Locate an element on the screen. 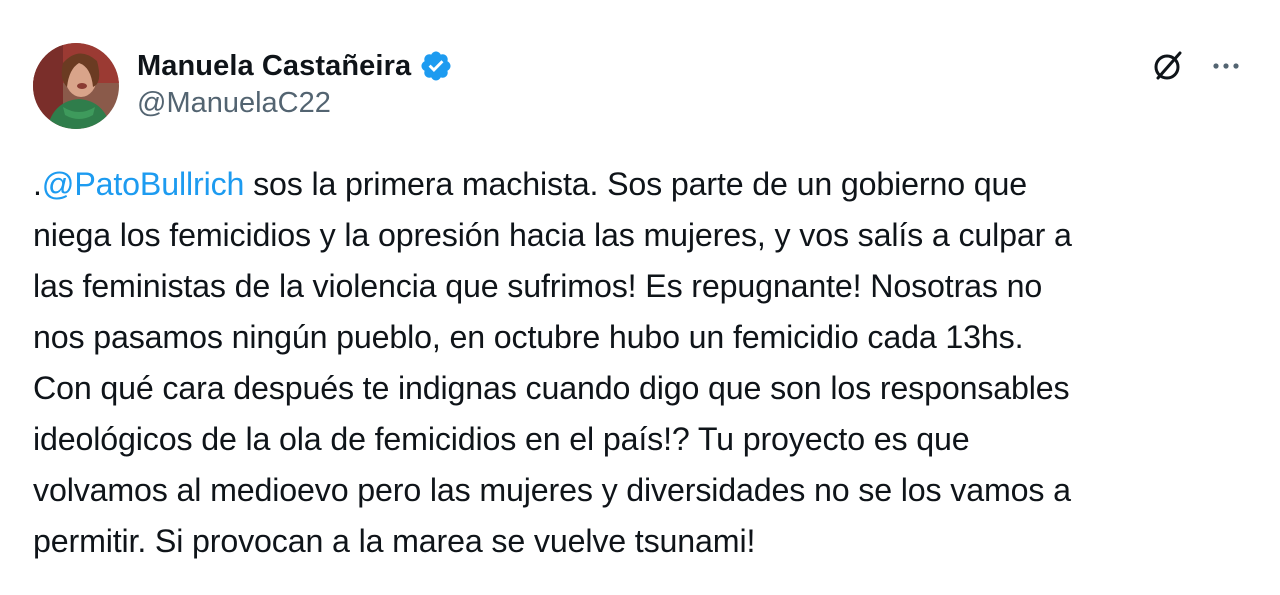  avatar is located at coordinates (76, 86).